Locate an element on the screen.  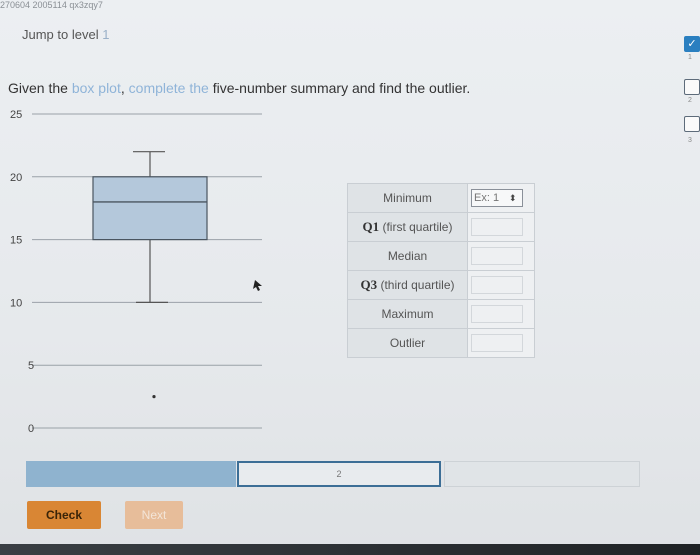
input-median is located at coordinates (497, 256).